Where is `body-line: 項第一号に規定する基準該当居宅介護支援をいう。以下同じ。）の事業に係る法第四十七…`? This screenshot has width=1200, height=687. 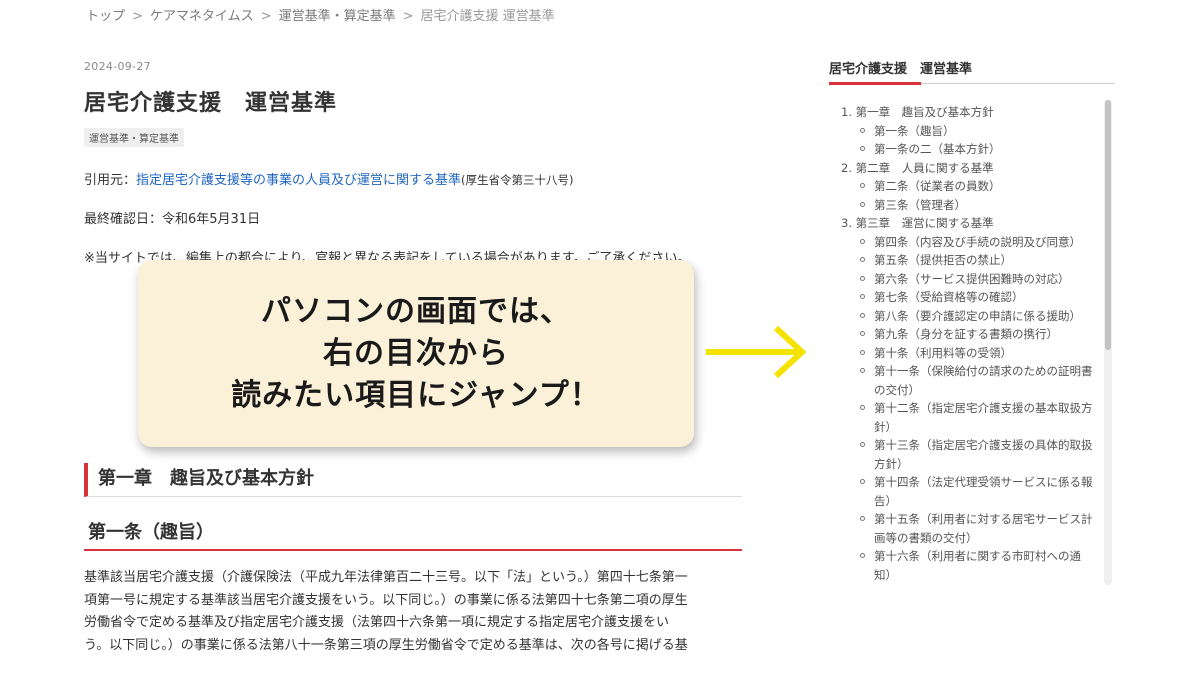 body-line: 項第一号に規定する基準該当居宅介護支援をいう。以下同じ。）の事業に係る法第四十七… is located at coordinates (386, 600).